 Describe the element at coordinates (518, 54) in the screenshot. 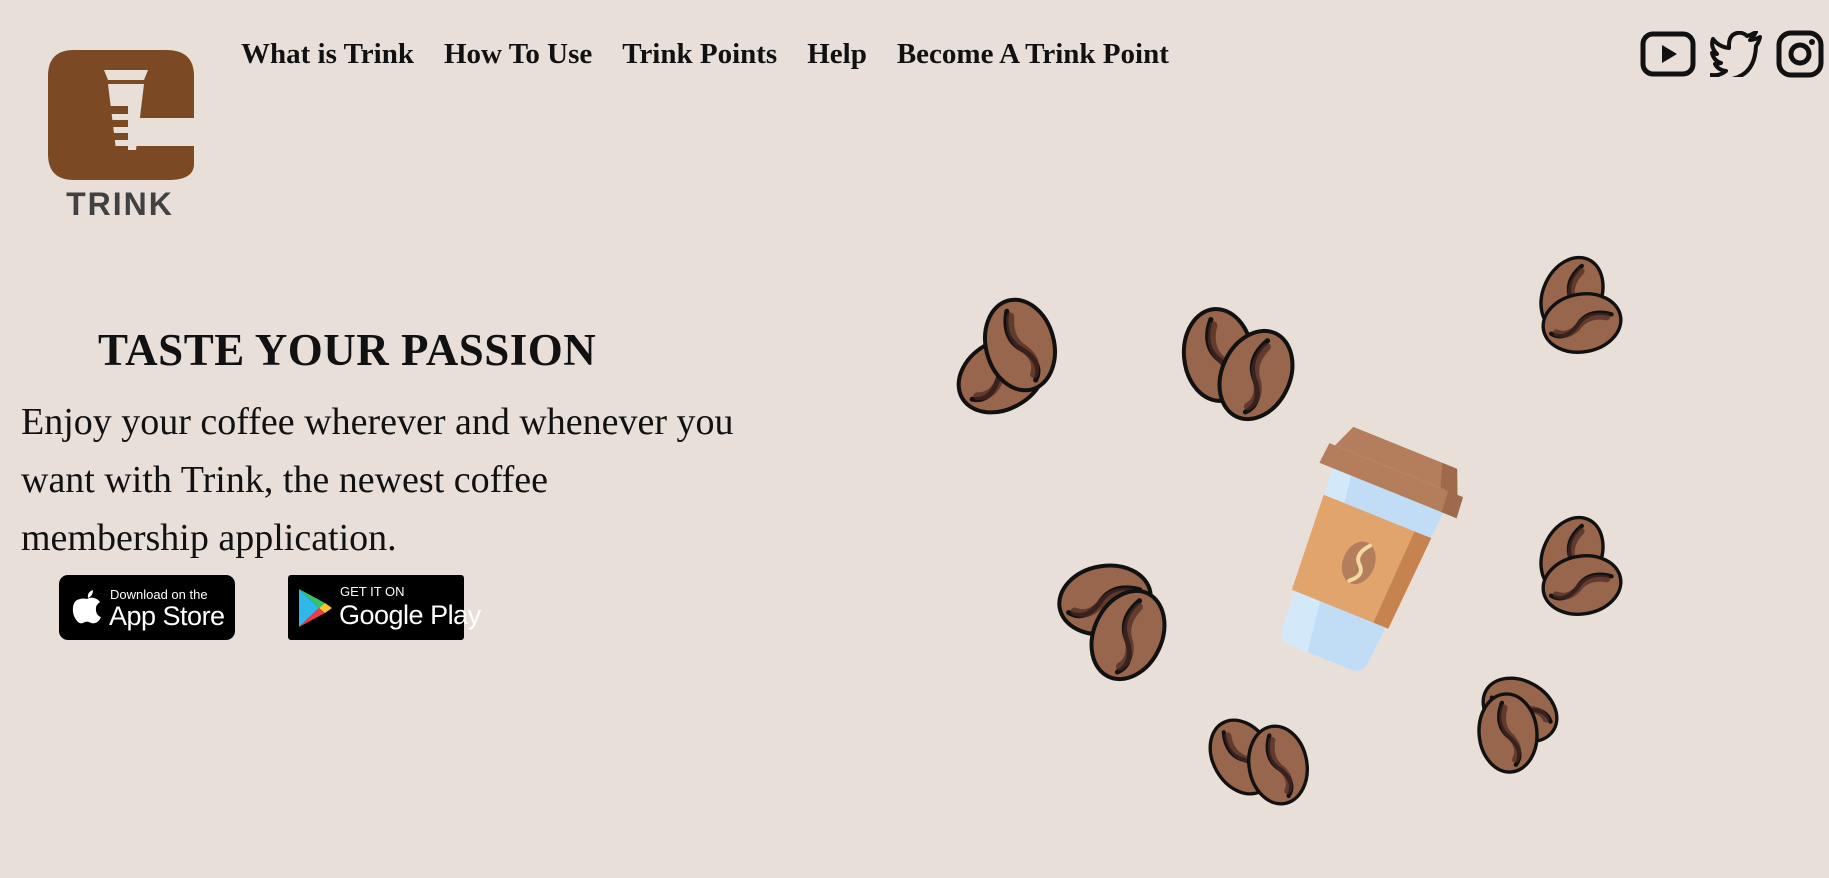

I see `nav-item-how-to-use: How To Use` at that location.